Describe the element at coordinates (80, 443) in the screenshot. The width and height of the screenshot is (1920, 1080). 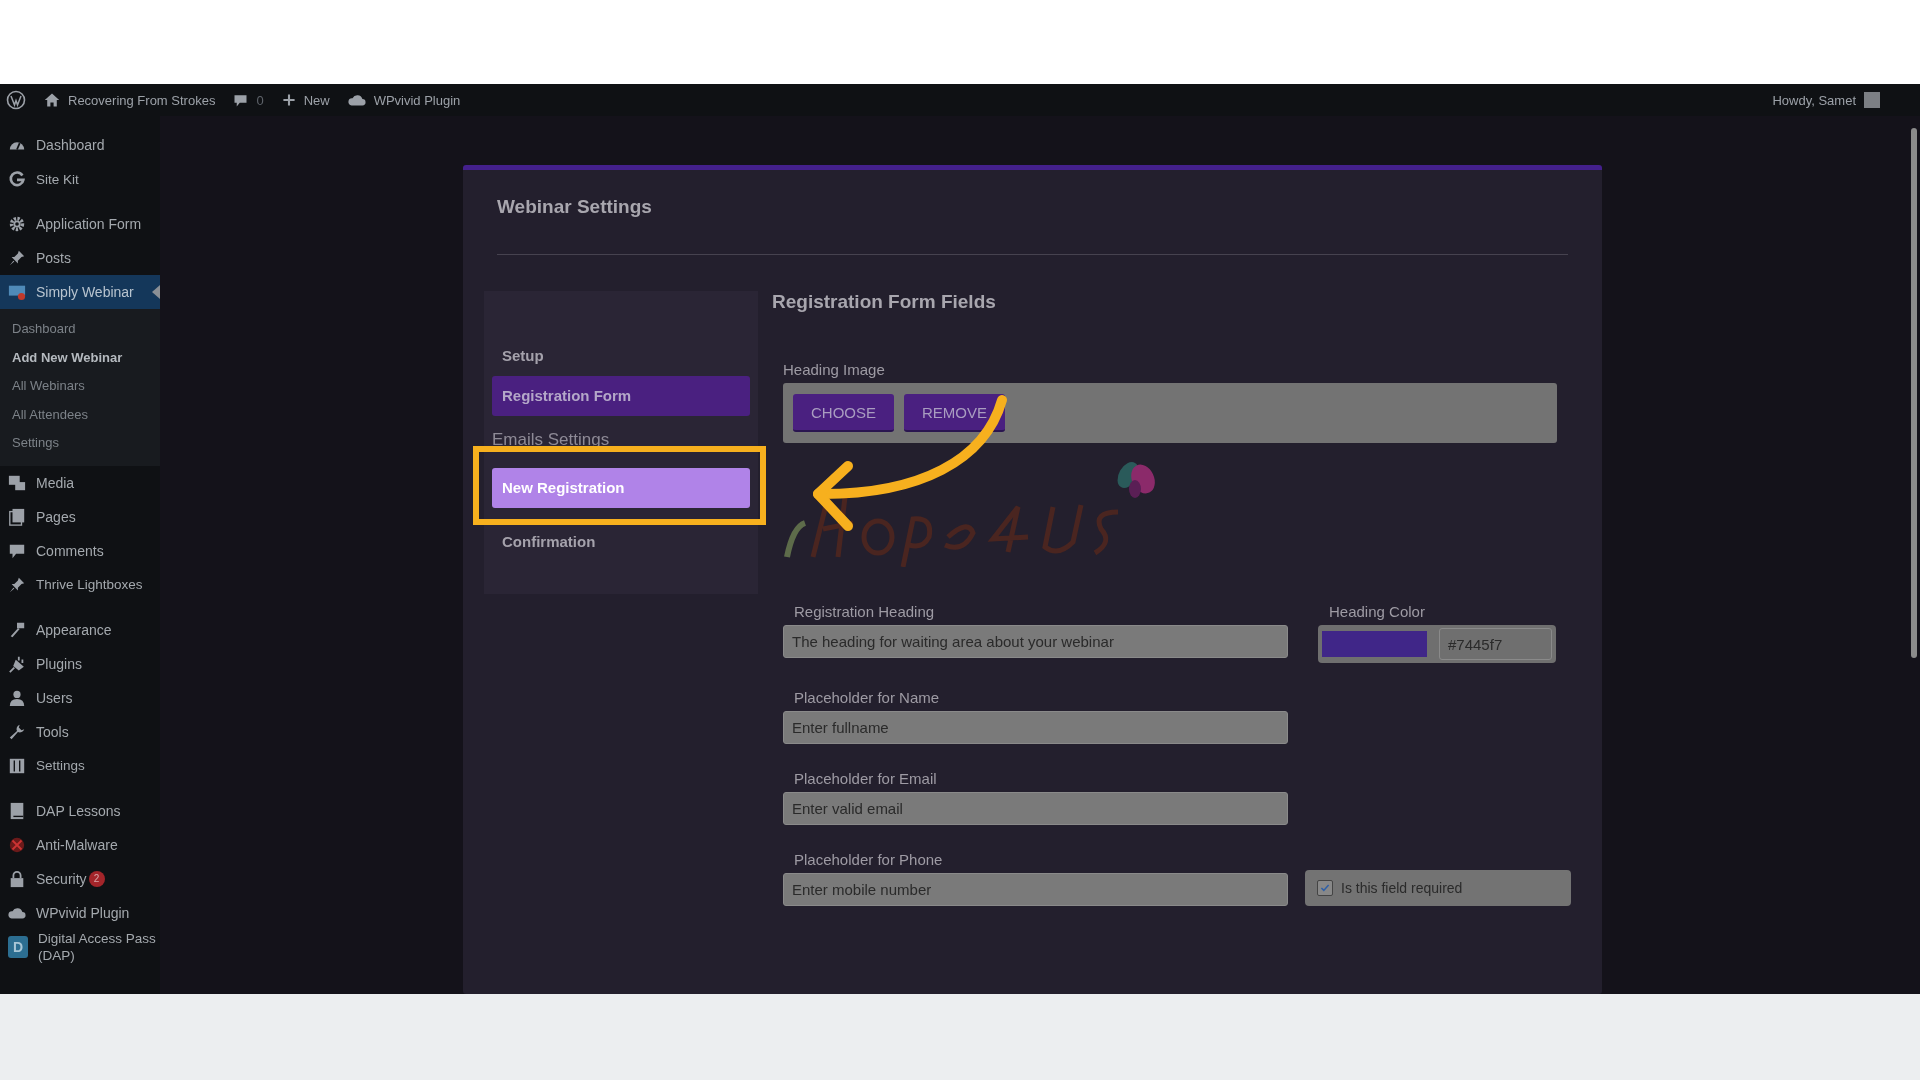
I see `submenu-item: Settings` at that location.